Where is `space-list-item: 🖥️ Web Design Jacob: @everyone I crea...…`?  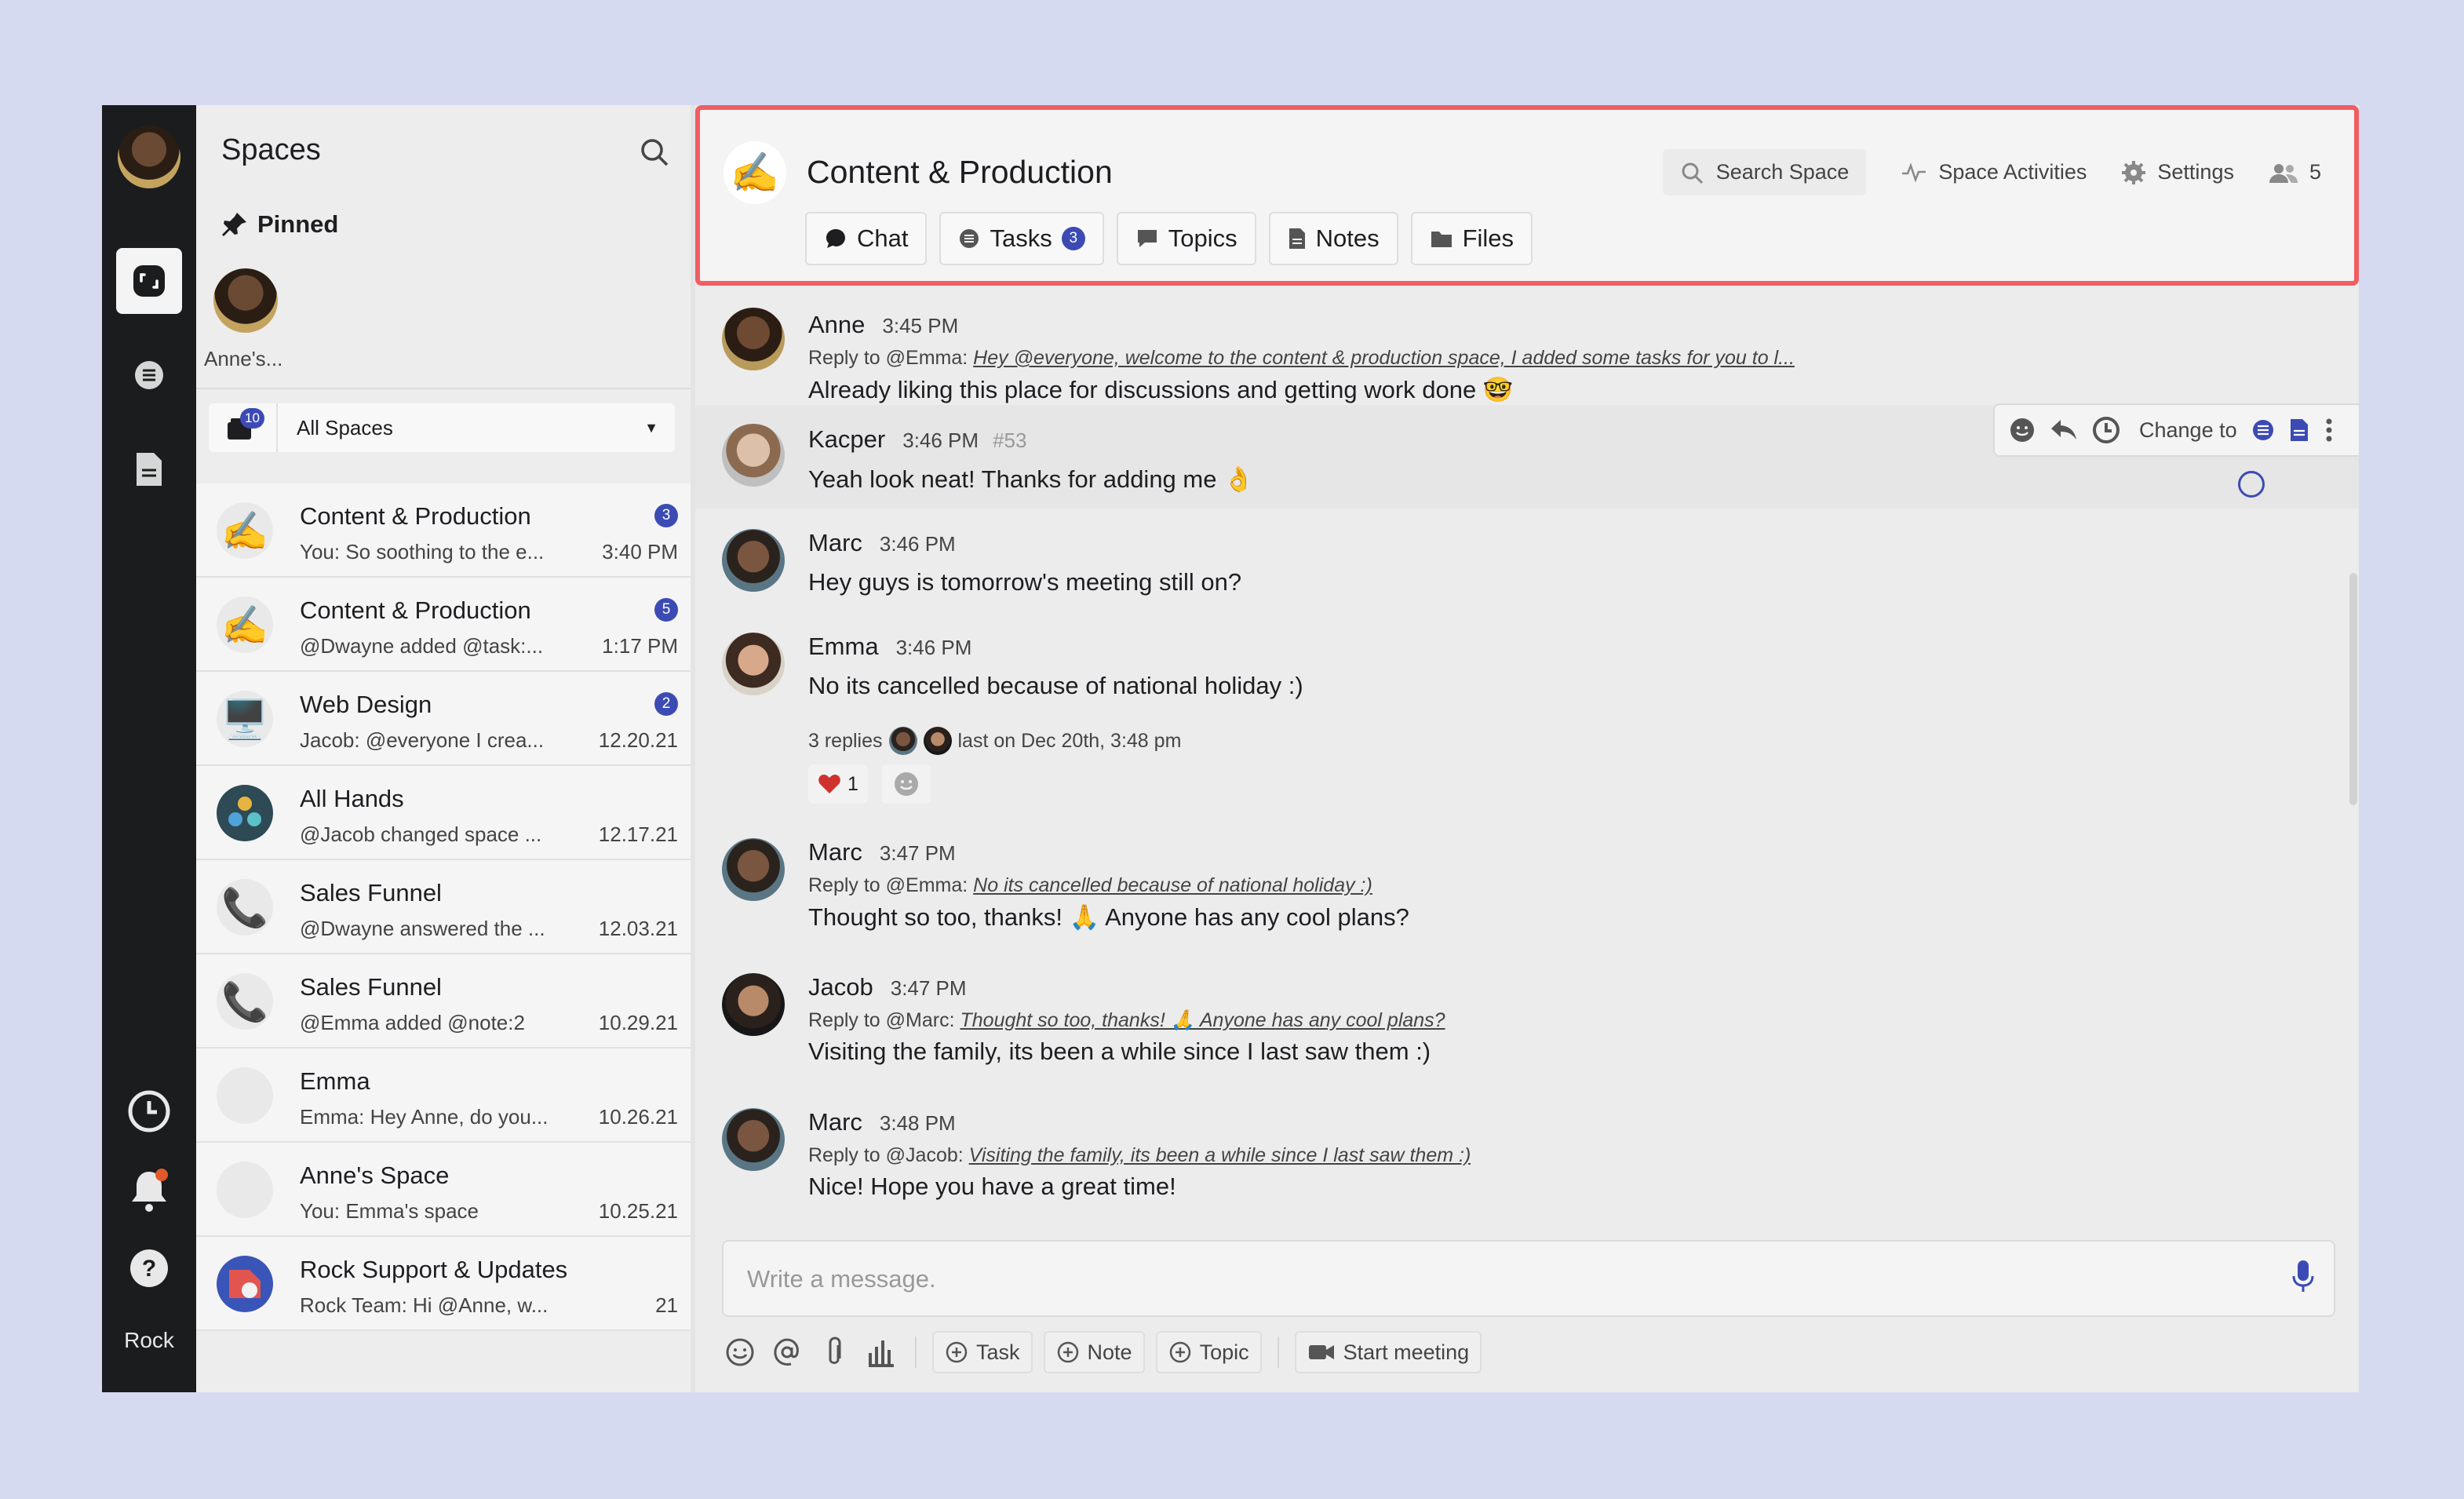 space-list-item: 🖥️ Web Design Jacob: @everyone I crea...… is located at coordinates (444, 719).